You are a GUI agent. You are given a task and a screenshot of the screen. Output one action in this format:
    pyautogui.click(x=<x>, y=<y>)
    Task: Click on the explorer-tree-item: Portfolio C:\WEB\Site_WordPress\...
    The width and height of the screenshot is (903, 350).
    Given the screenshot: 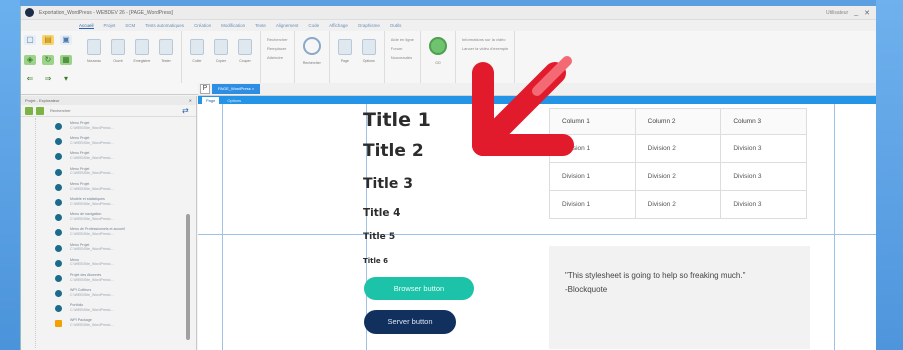 What is the action you would take?
    pyautogui.click(x=125, y=310)
    